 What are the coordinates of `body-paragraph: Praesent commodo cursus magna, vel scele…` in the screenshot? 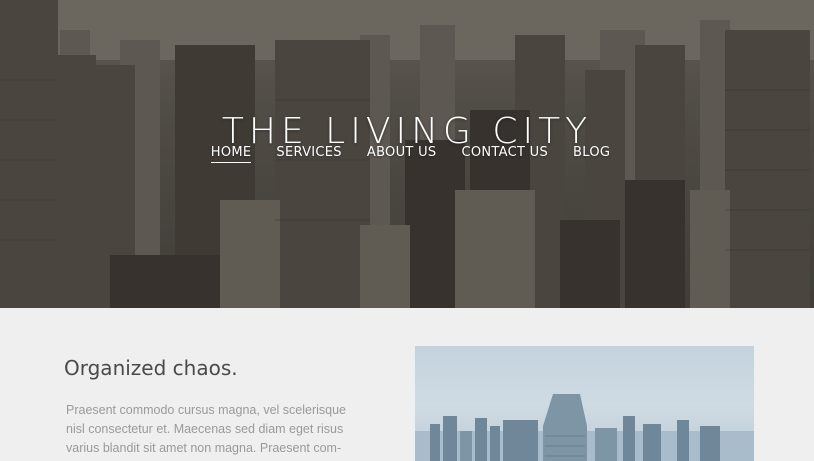 It's located at (206, 432).